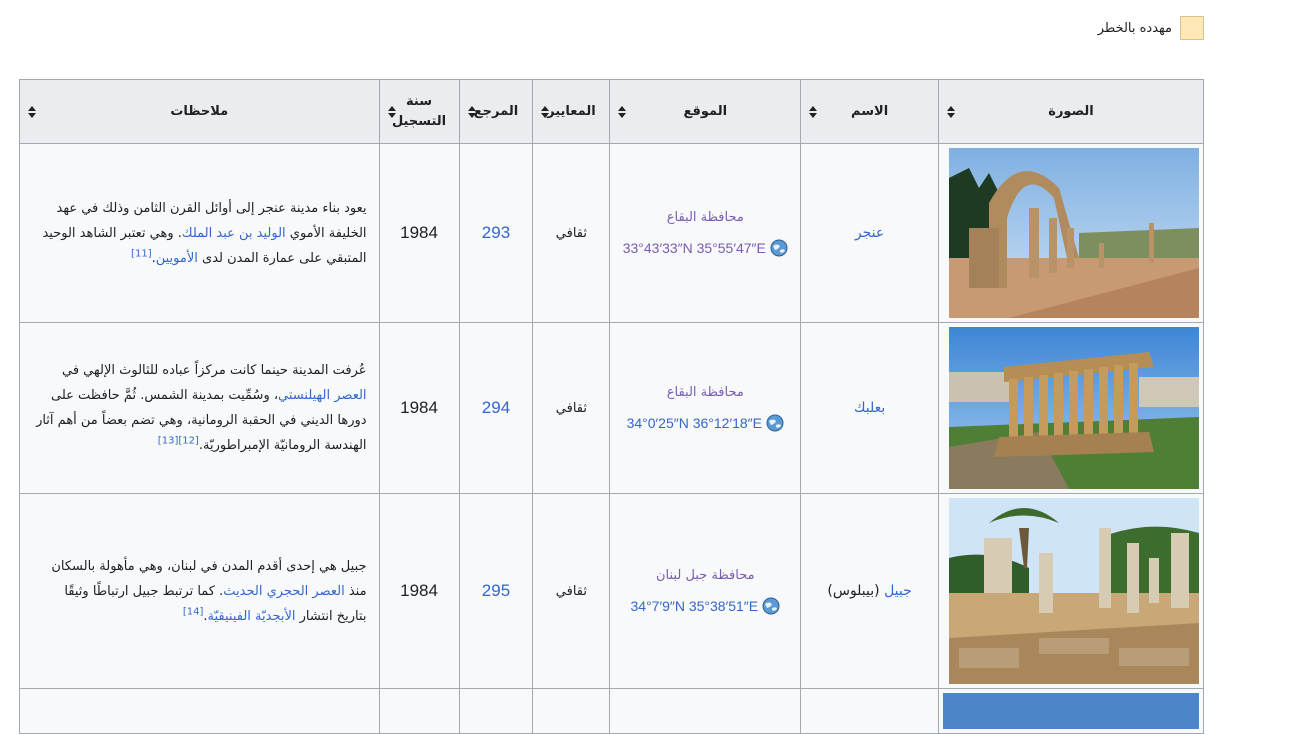 The width and height of the screenshot is (1295, 734). I want to click on reference-link: 293, so click(496, 232).